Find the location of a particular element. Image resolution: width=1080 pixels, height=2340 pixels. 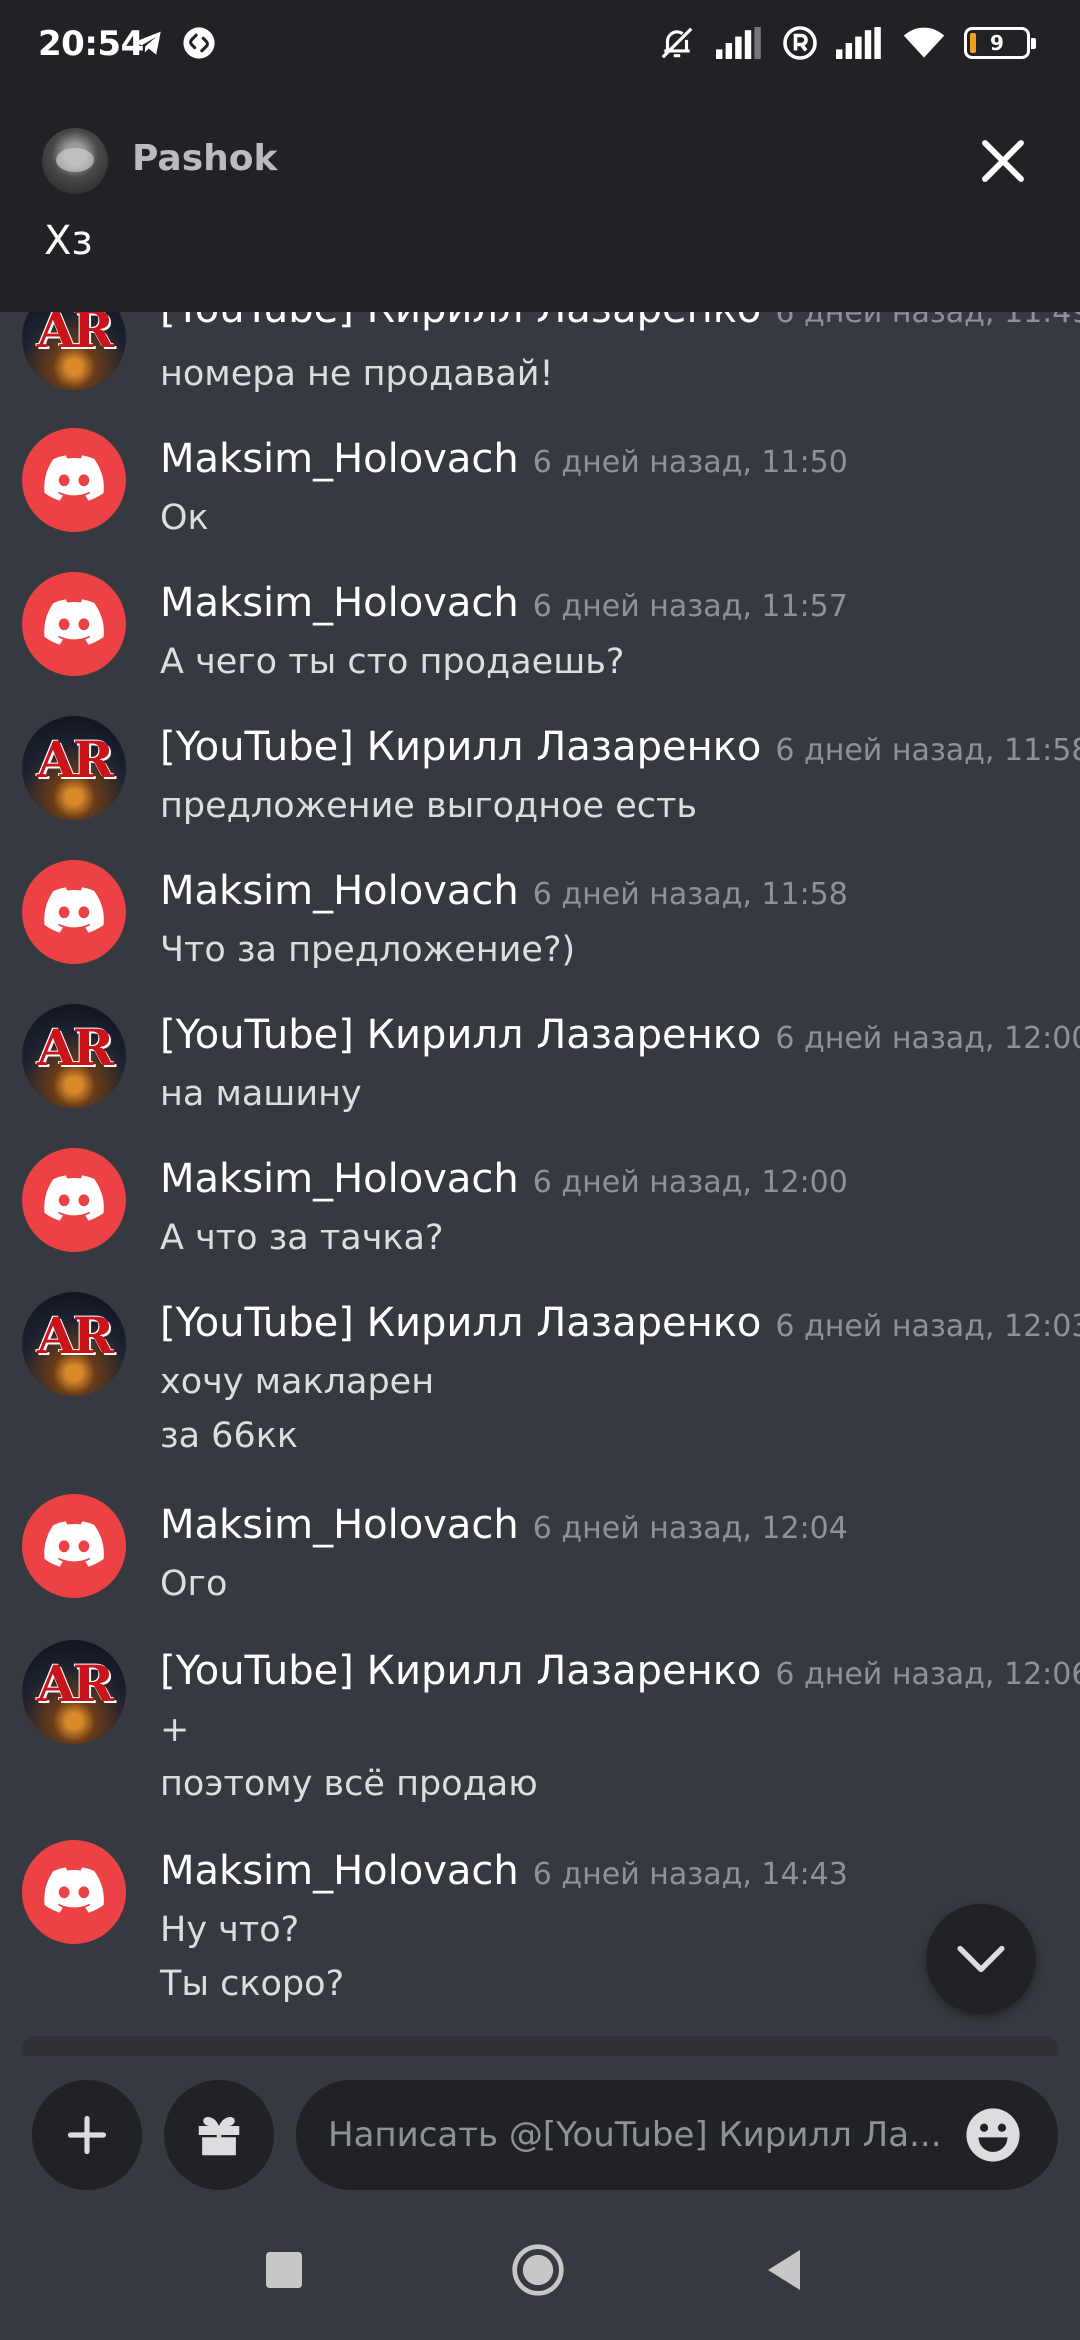

chevron-down-icon is located at coordinates (981, 1959).